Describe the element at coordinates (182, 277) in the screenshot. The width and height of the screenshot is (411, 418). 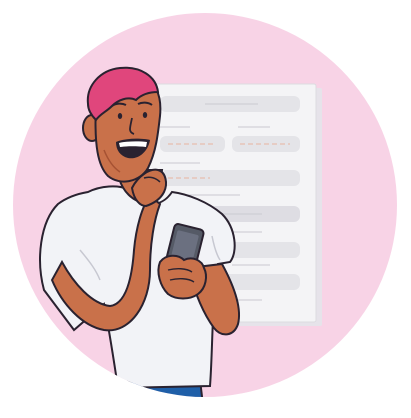
I see `phone-hand` at that location.